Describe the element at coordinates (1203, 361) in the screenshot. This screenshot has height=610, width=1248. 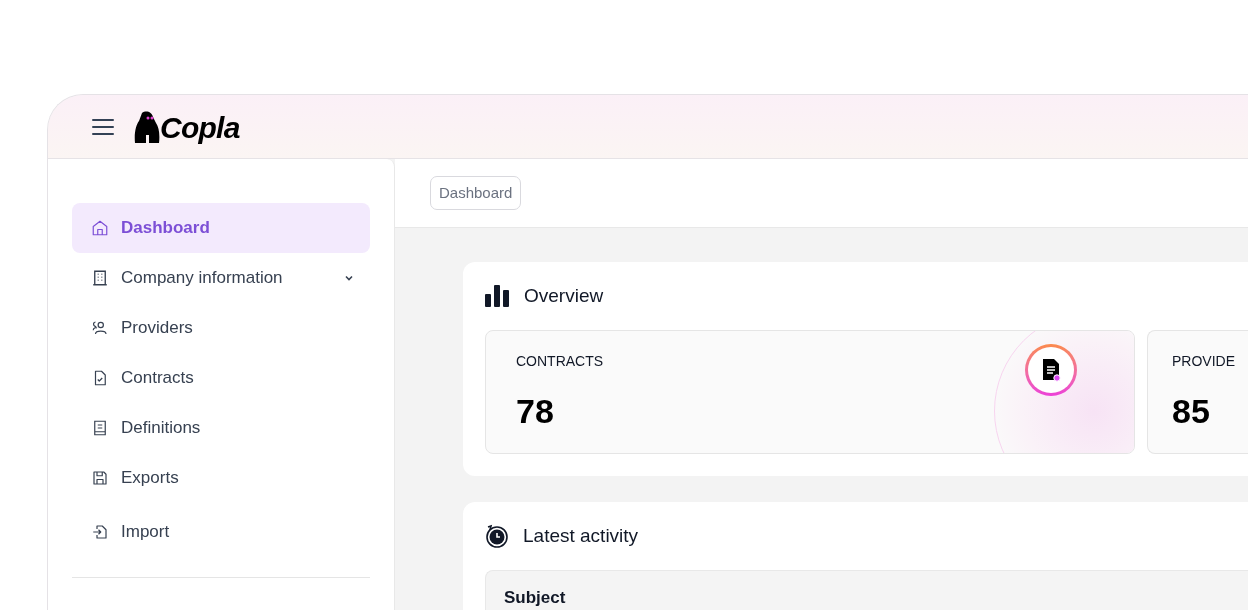
I see `stat-label: PROVIDE` at that location.